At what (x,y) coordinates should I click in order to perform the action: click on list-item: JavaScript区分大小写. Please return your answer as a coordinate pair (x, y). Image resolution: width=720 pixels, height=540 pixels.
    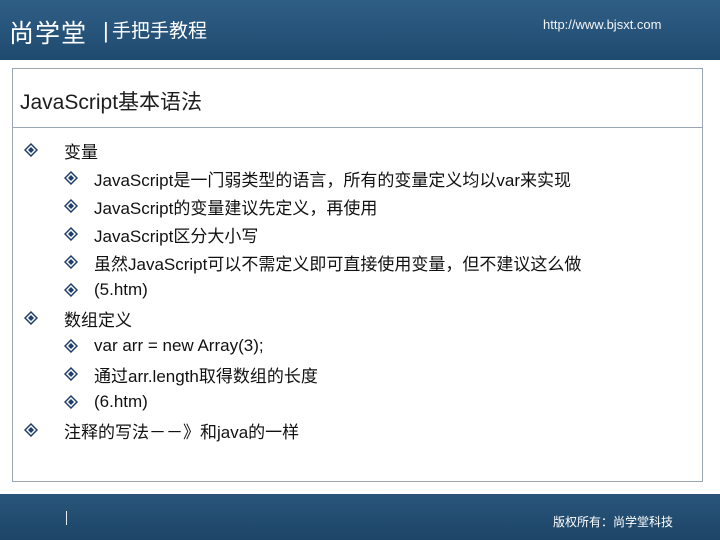
    Looking at the image, I should click on (161, 234).